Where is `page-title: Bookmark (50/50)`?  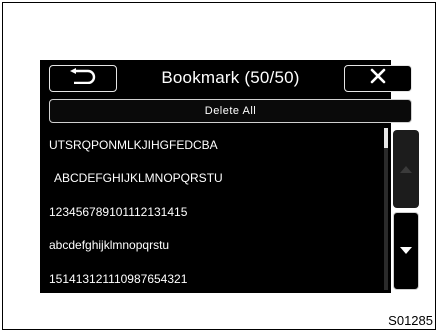
page-title: Bookmark (50/50) is located at coordinates (230, 77).